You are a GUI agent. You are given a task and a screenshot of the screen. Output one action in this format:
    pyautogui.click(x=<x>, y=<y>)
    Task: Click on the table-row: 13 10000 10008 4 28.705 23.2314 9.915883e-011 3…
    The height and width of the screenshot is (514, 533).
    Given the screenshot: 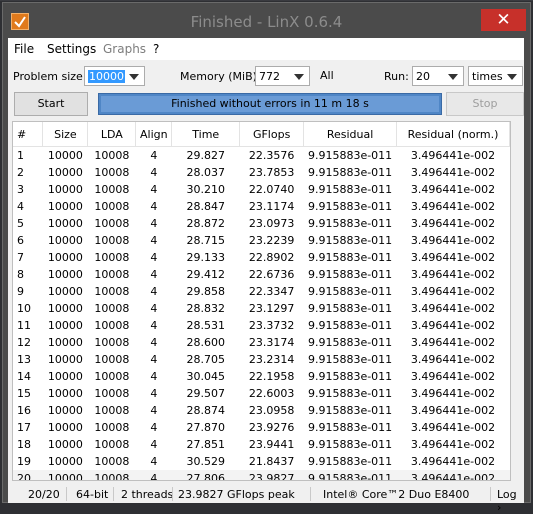 What is the action you would take?
    pyautogui.click(x=261, y=359)
    